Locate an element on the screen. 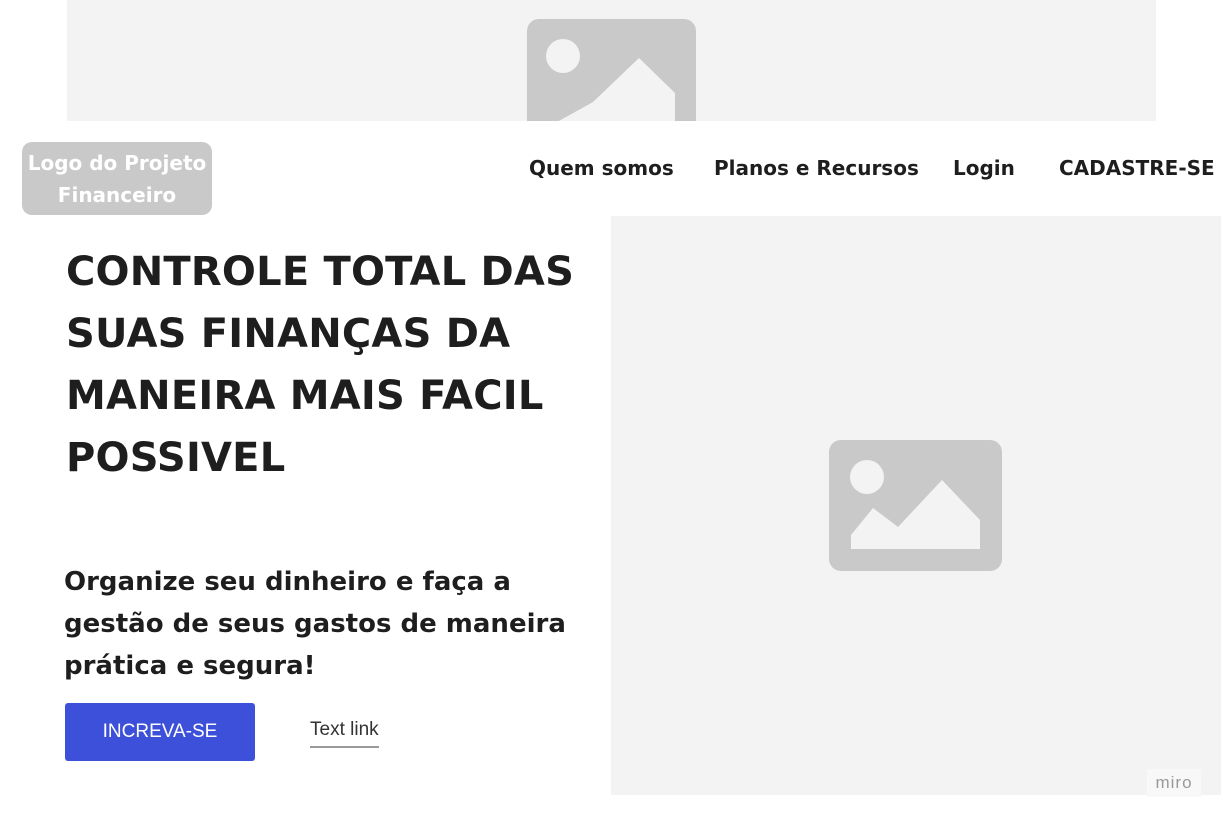 The height and width of the screenshot is (818, 1221). nav-item-quem-somos: Quem somos is located at coordinates (601, 168).